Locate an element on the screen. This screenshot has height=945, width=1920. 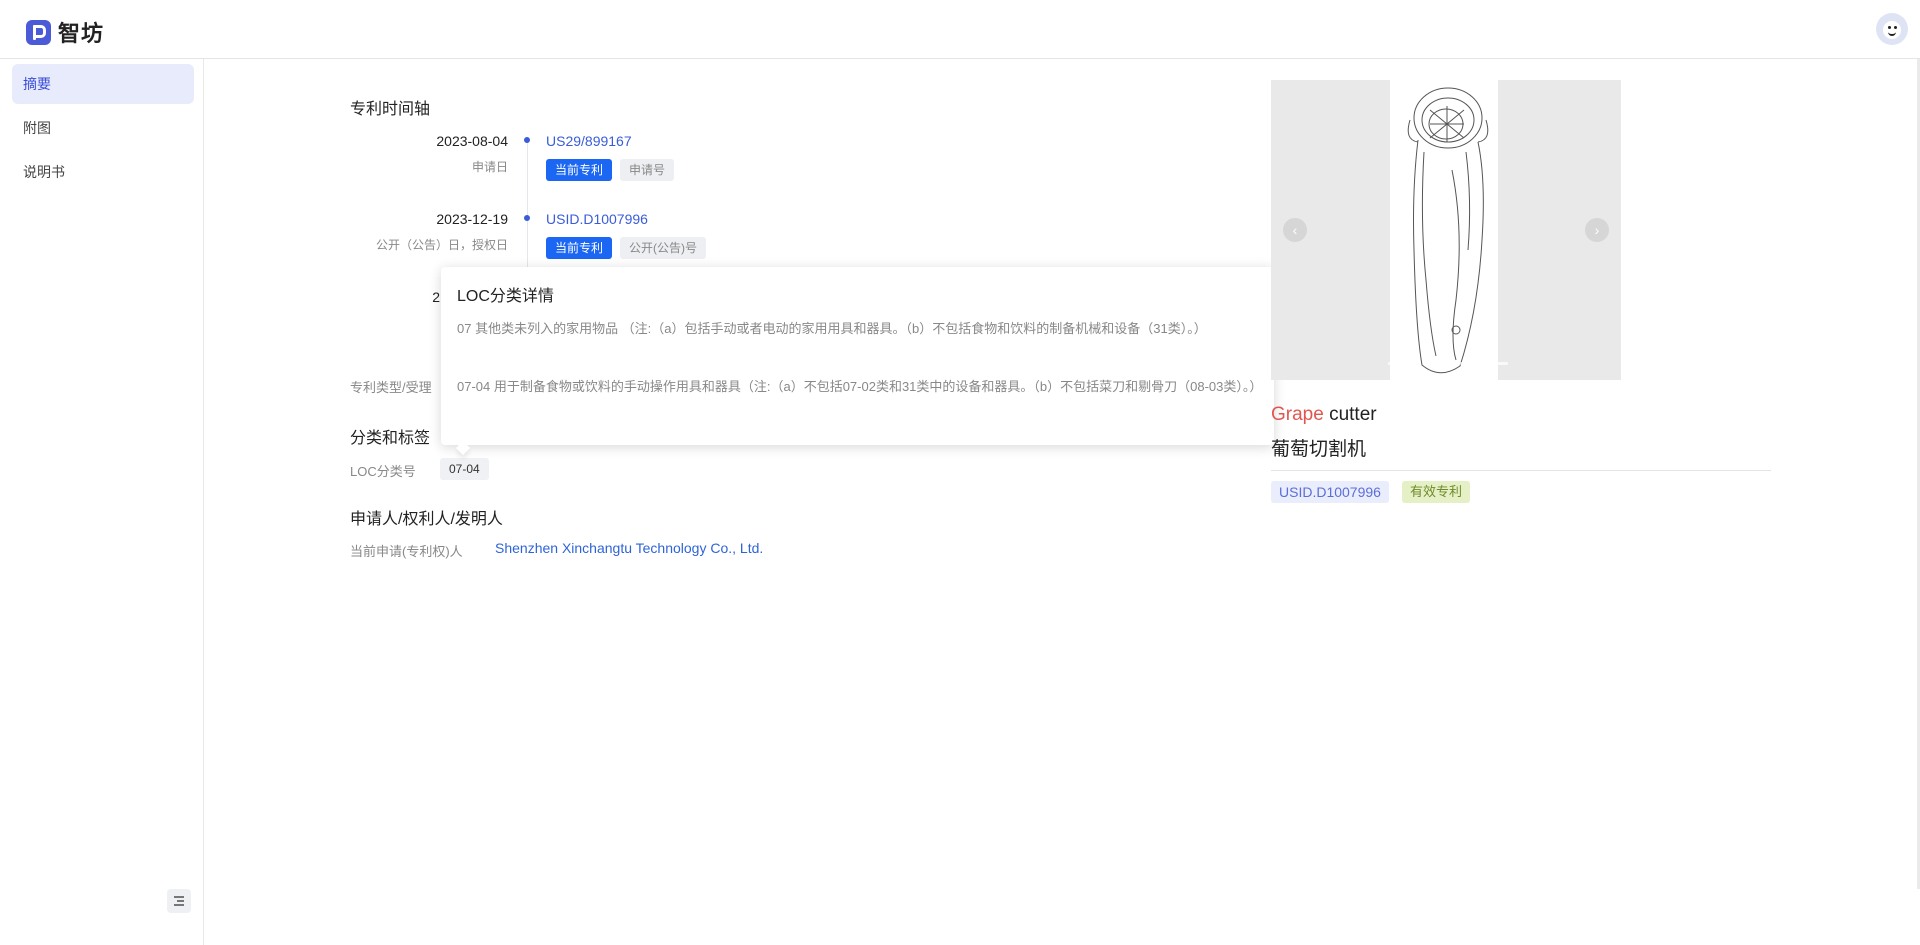
current-applicant-link: Shenzhen Xinchangtu Technology Co., Ltd. is located at coordinates (629, 548).